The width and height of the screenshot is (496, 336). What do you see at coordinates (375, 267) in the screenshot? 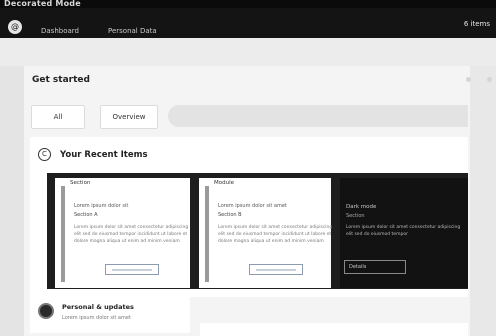
I see `details-button: Details` at bounding box center [375, 267].